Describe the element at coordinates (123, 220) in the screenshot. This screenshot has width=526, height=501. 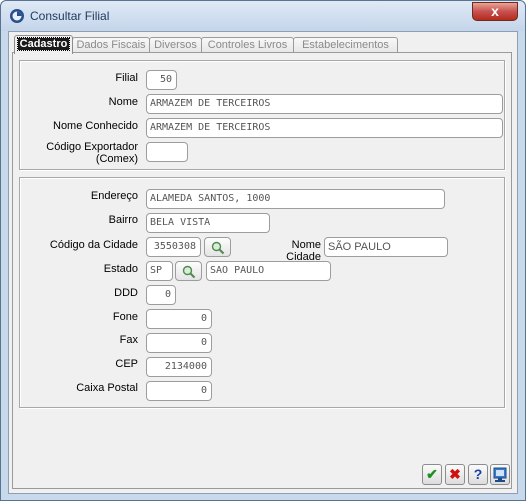
I see `bairro-label: Bairro` at that location.